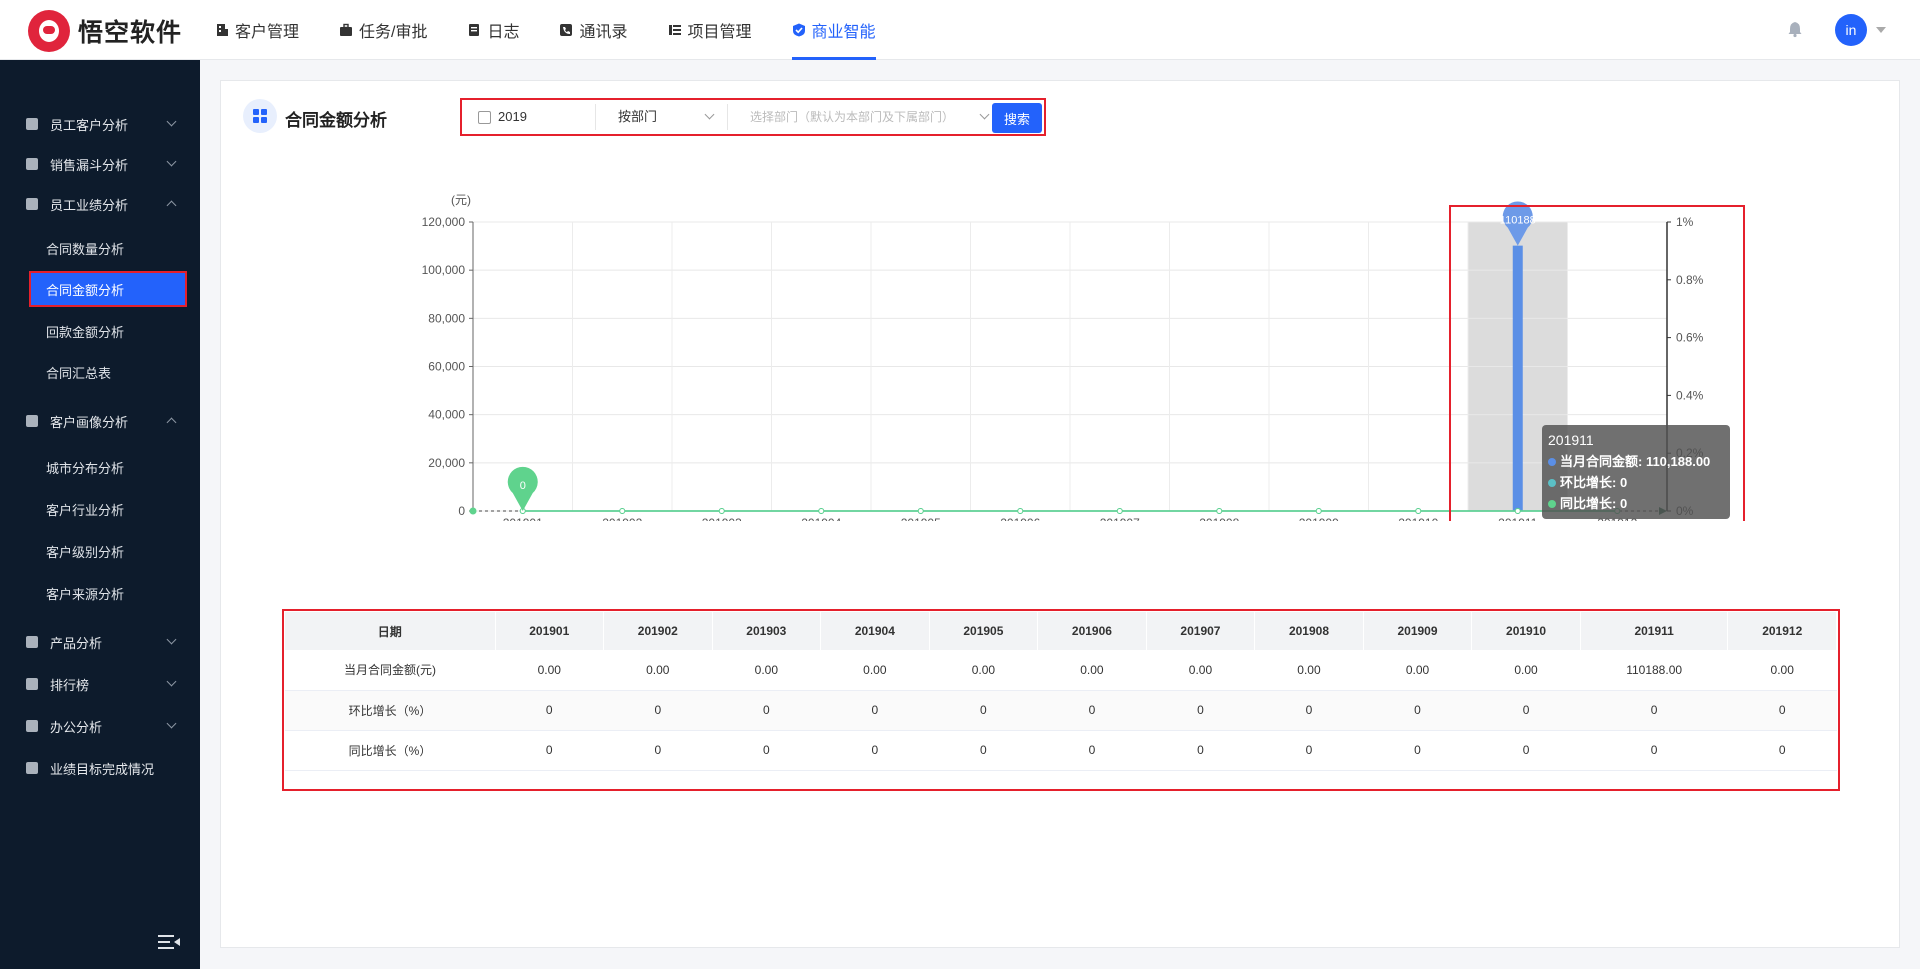 The height and width of the screenshot is (969, 1920). I want to click on sidebar-sub-label: 合同数量分析, so click(85, 249).